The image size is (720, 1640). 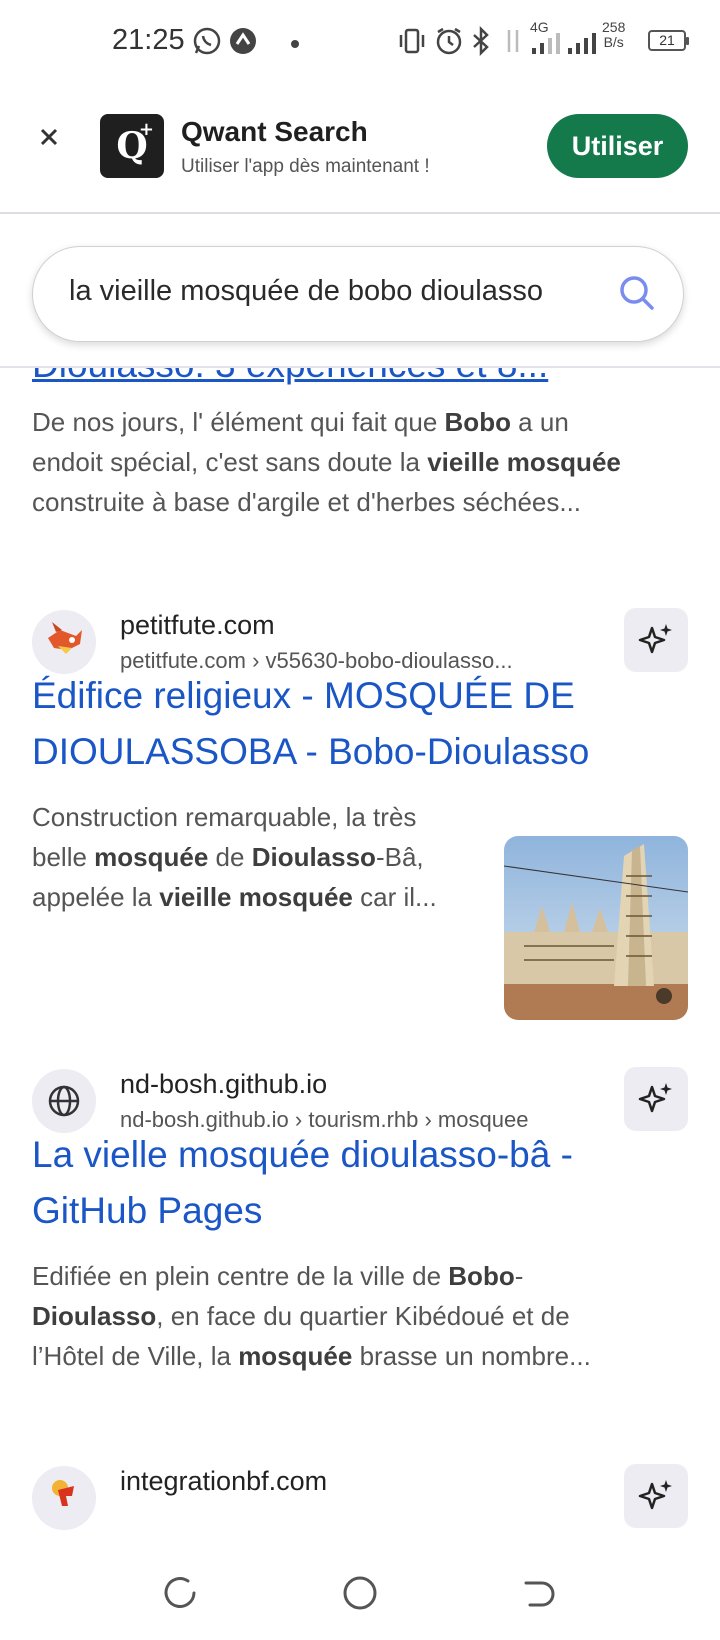 What do you see at coordinates (223, 1084) in the screenshot?
I see `result-site-name: nd-bosh.github.io` at bounding box center [223, 1084].